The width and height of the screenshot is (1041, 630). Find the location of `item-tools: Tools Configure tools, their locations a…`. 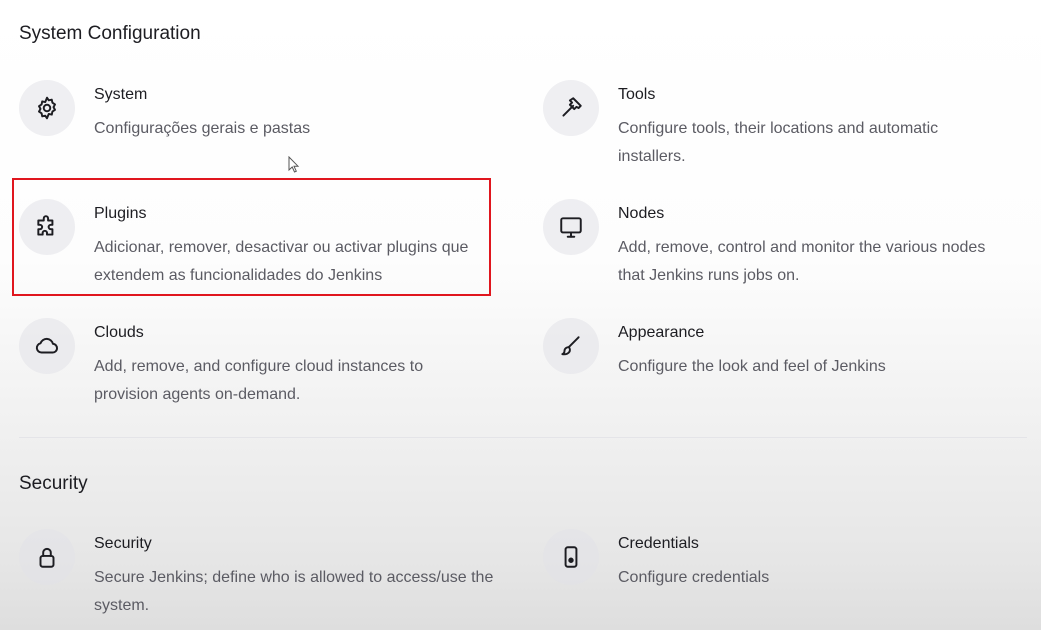

item-tools: Tools Configure tools, their locations a… is located at coordinates (778, 130).